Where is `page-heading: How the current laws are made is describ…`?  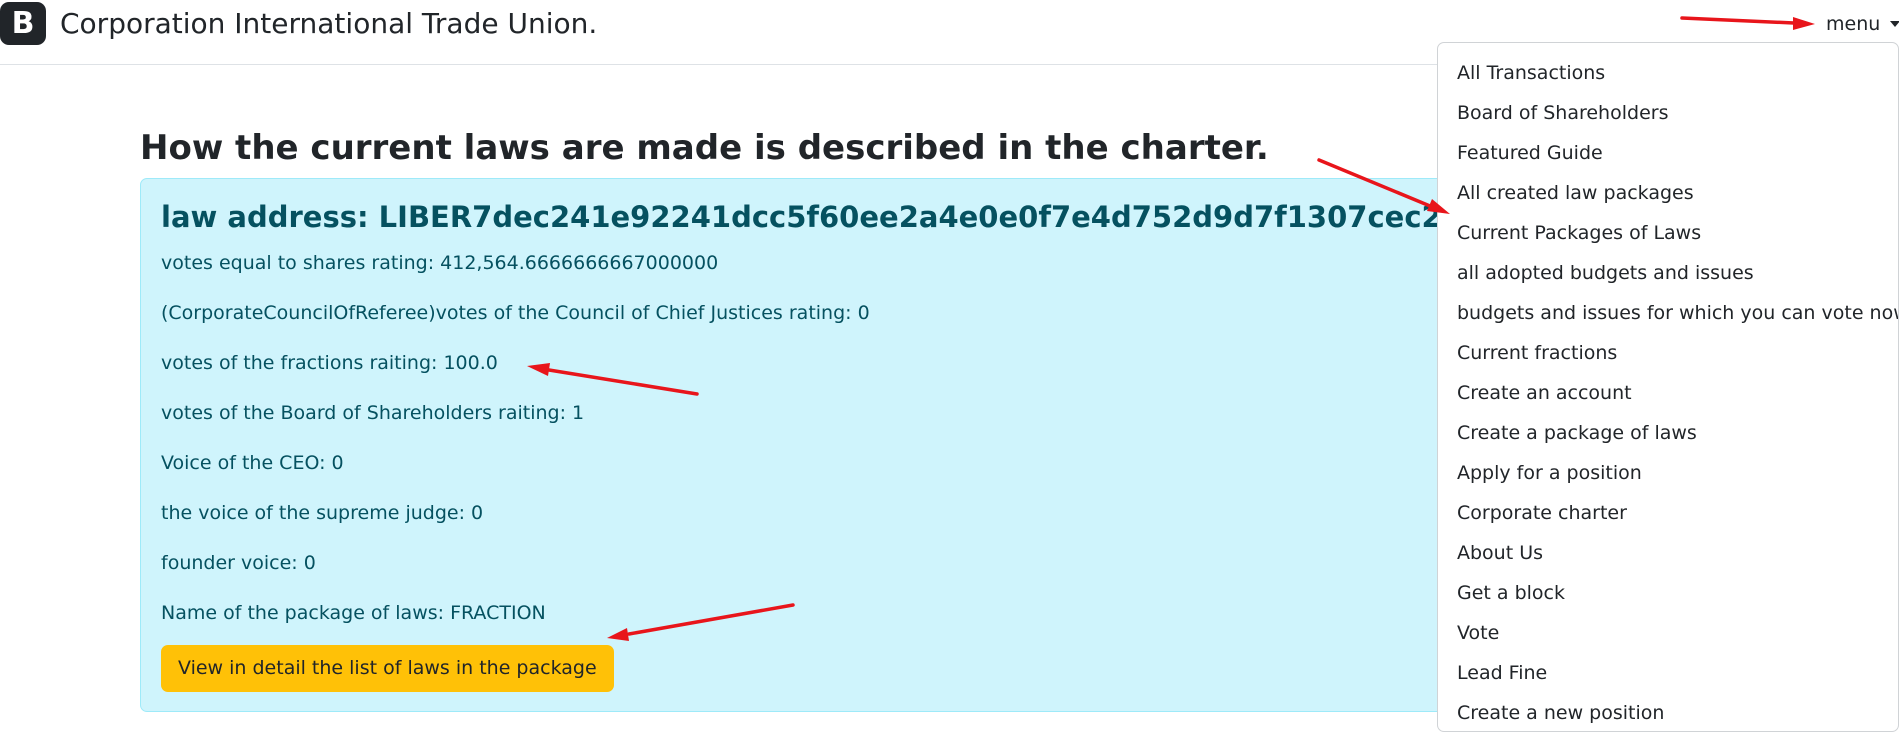 page-heading: How the current laws are made is describ… is located at coordinates (704, 148).